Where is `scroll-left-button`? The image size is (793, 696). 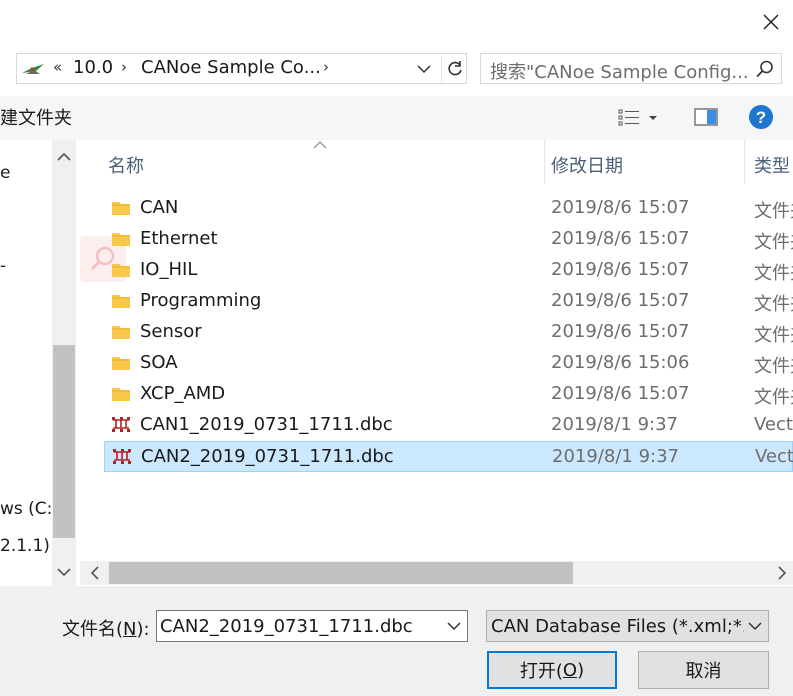 scroll-left-button is located at coordinates (95, 573).